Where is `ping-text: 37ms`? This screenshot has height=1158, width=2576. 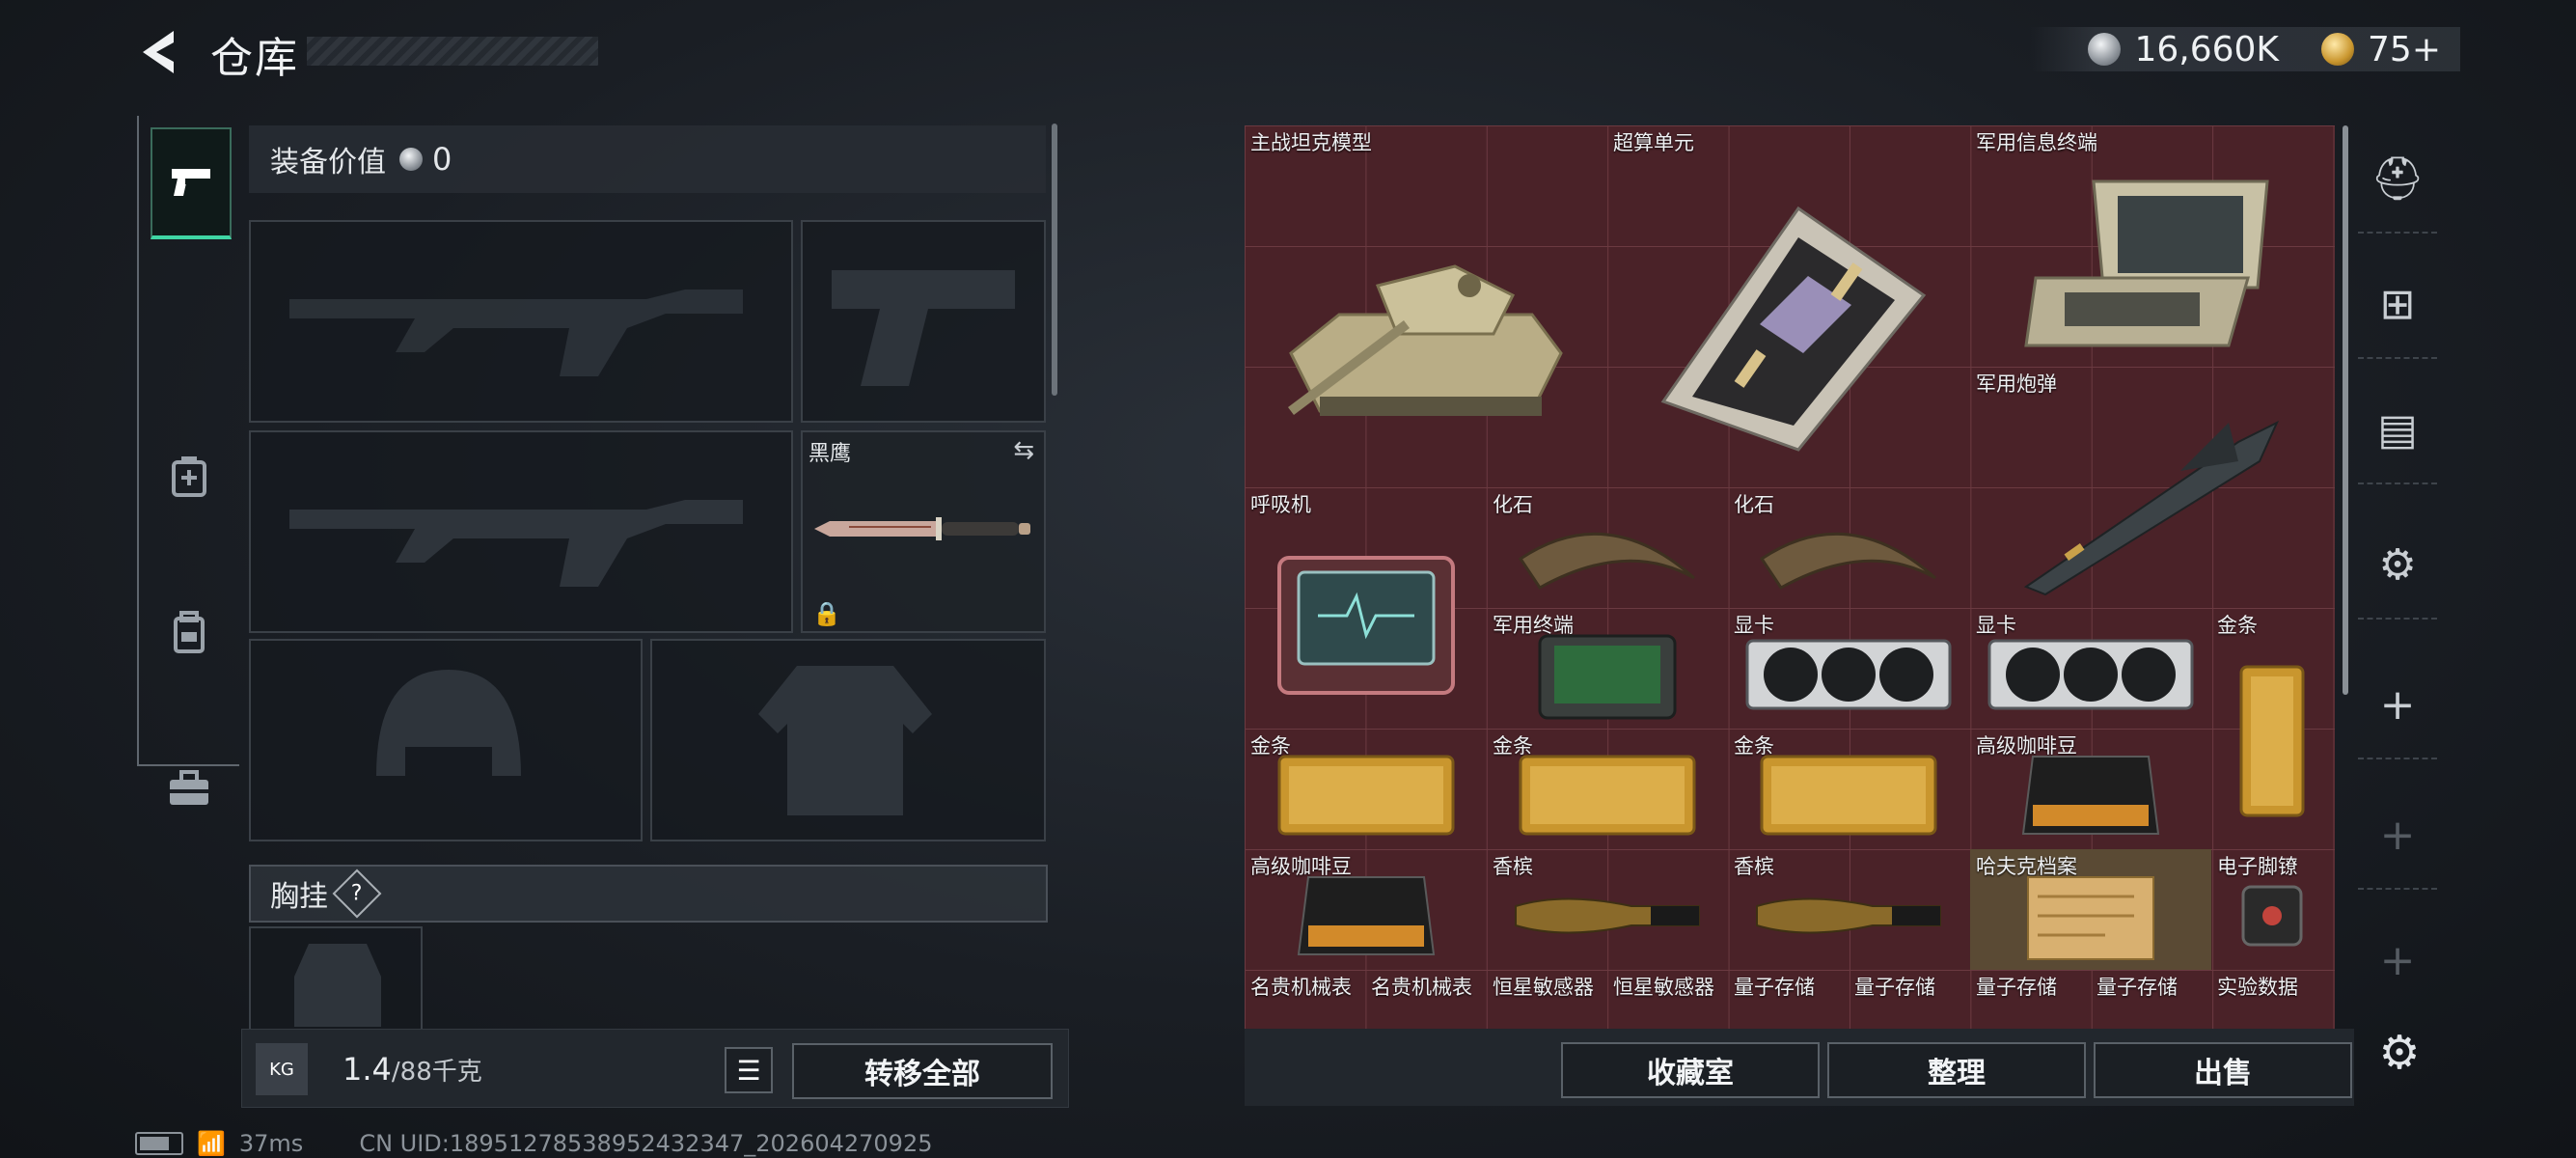
ping-text: 37ms is located at coordinates (271, 1143).